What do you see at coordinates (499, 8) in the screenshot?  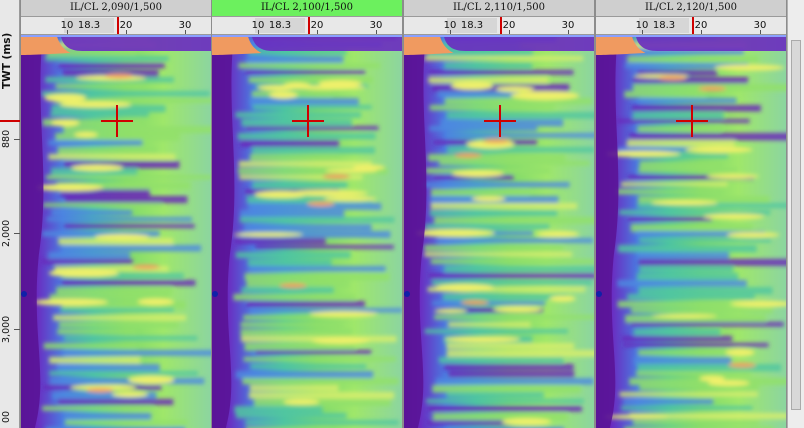 I see `panel-title: IL/CL 2,110/1,500` at bounding box center [499, 8].